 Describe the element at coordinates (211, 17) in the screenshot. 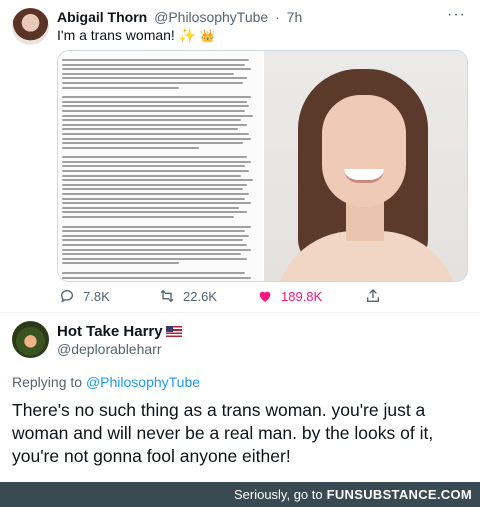

I see `author-handle: @PhilosophyTube` at that location.